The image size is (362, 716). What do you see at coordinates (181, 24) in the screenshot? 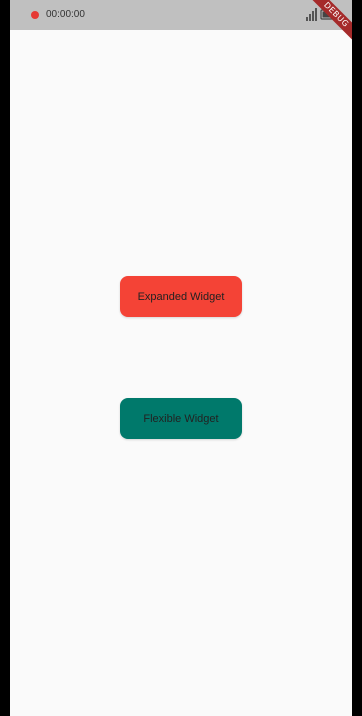
I see `status-bar: 00:00:00 DEBUG` at bounding box center [181, 24].